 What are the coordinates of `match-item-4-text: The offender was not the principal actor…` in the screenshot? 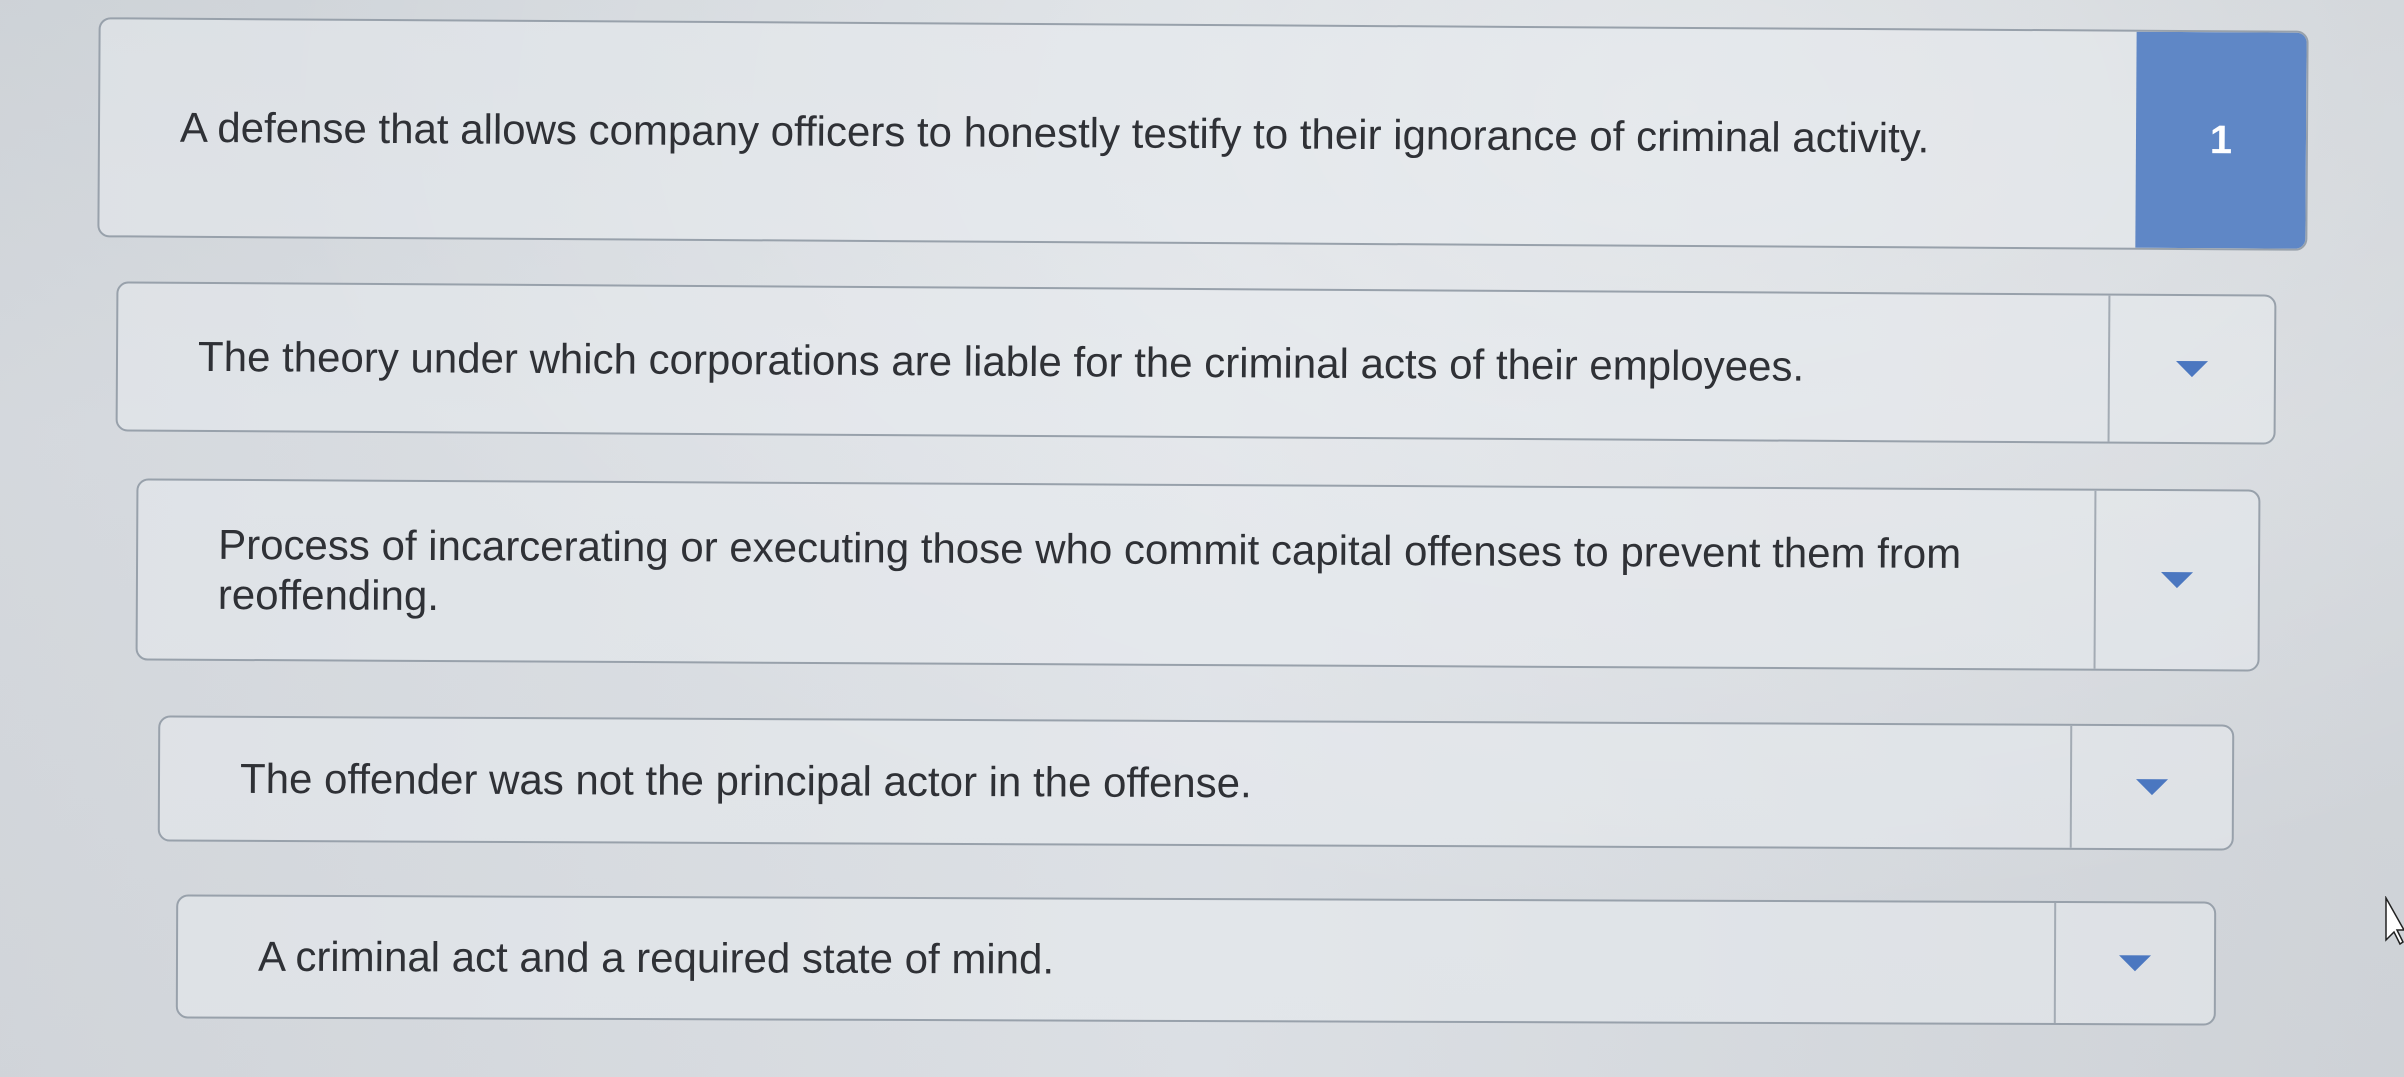 It's located at (745, 780).